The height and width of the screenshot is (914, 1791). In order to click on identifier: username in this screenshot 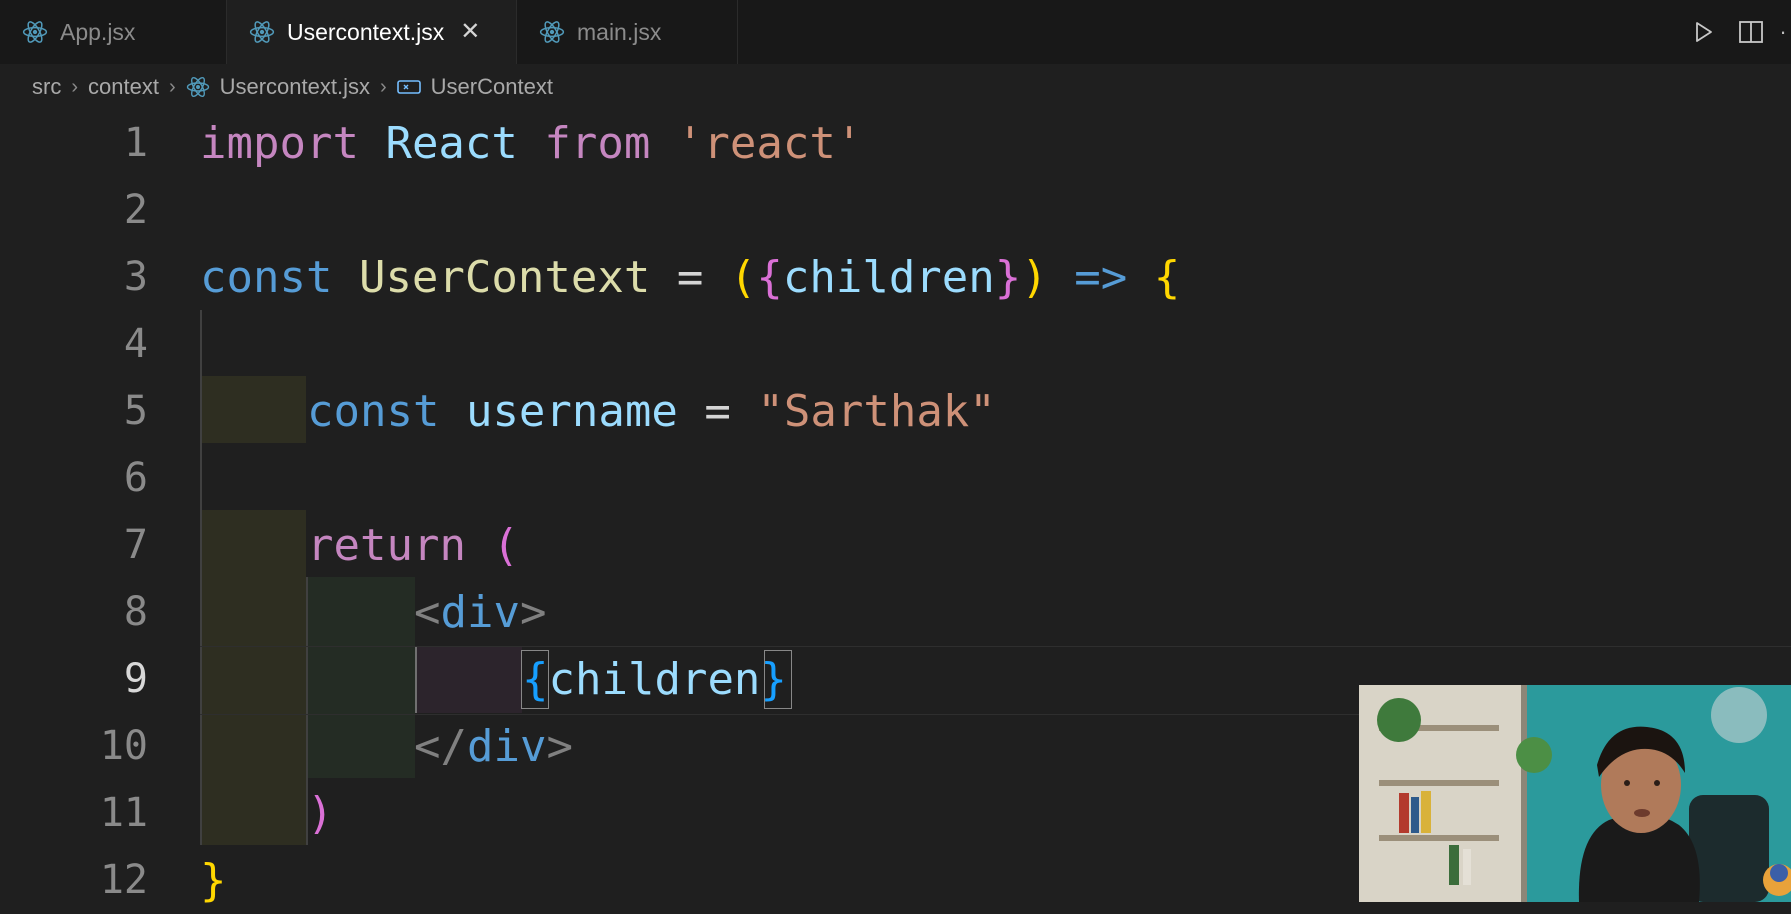, I will do `click(571, 411)`.